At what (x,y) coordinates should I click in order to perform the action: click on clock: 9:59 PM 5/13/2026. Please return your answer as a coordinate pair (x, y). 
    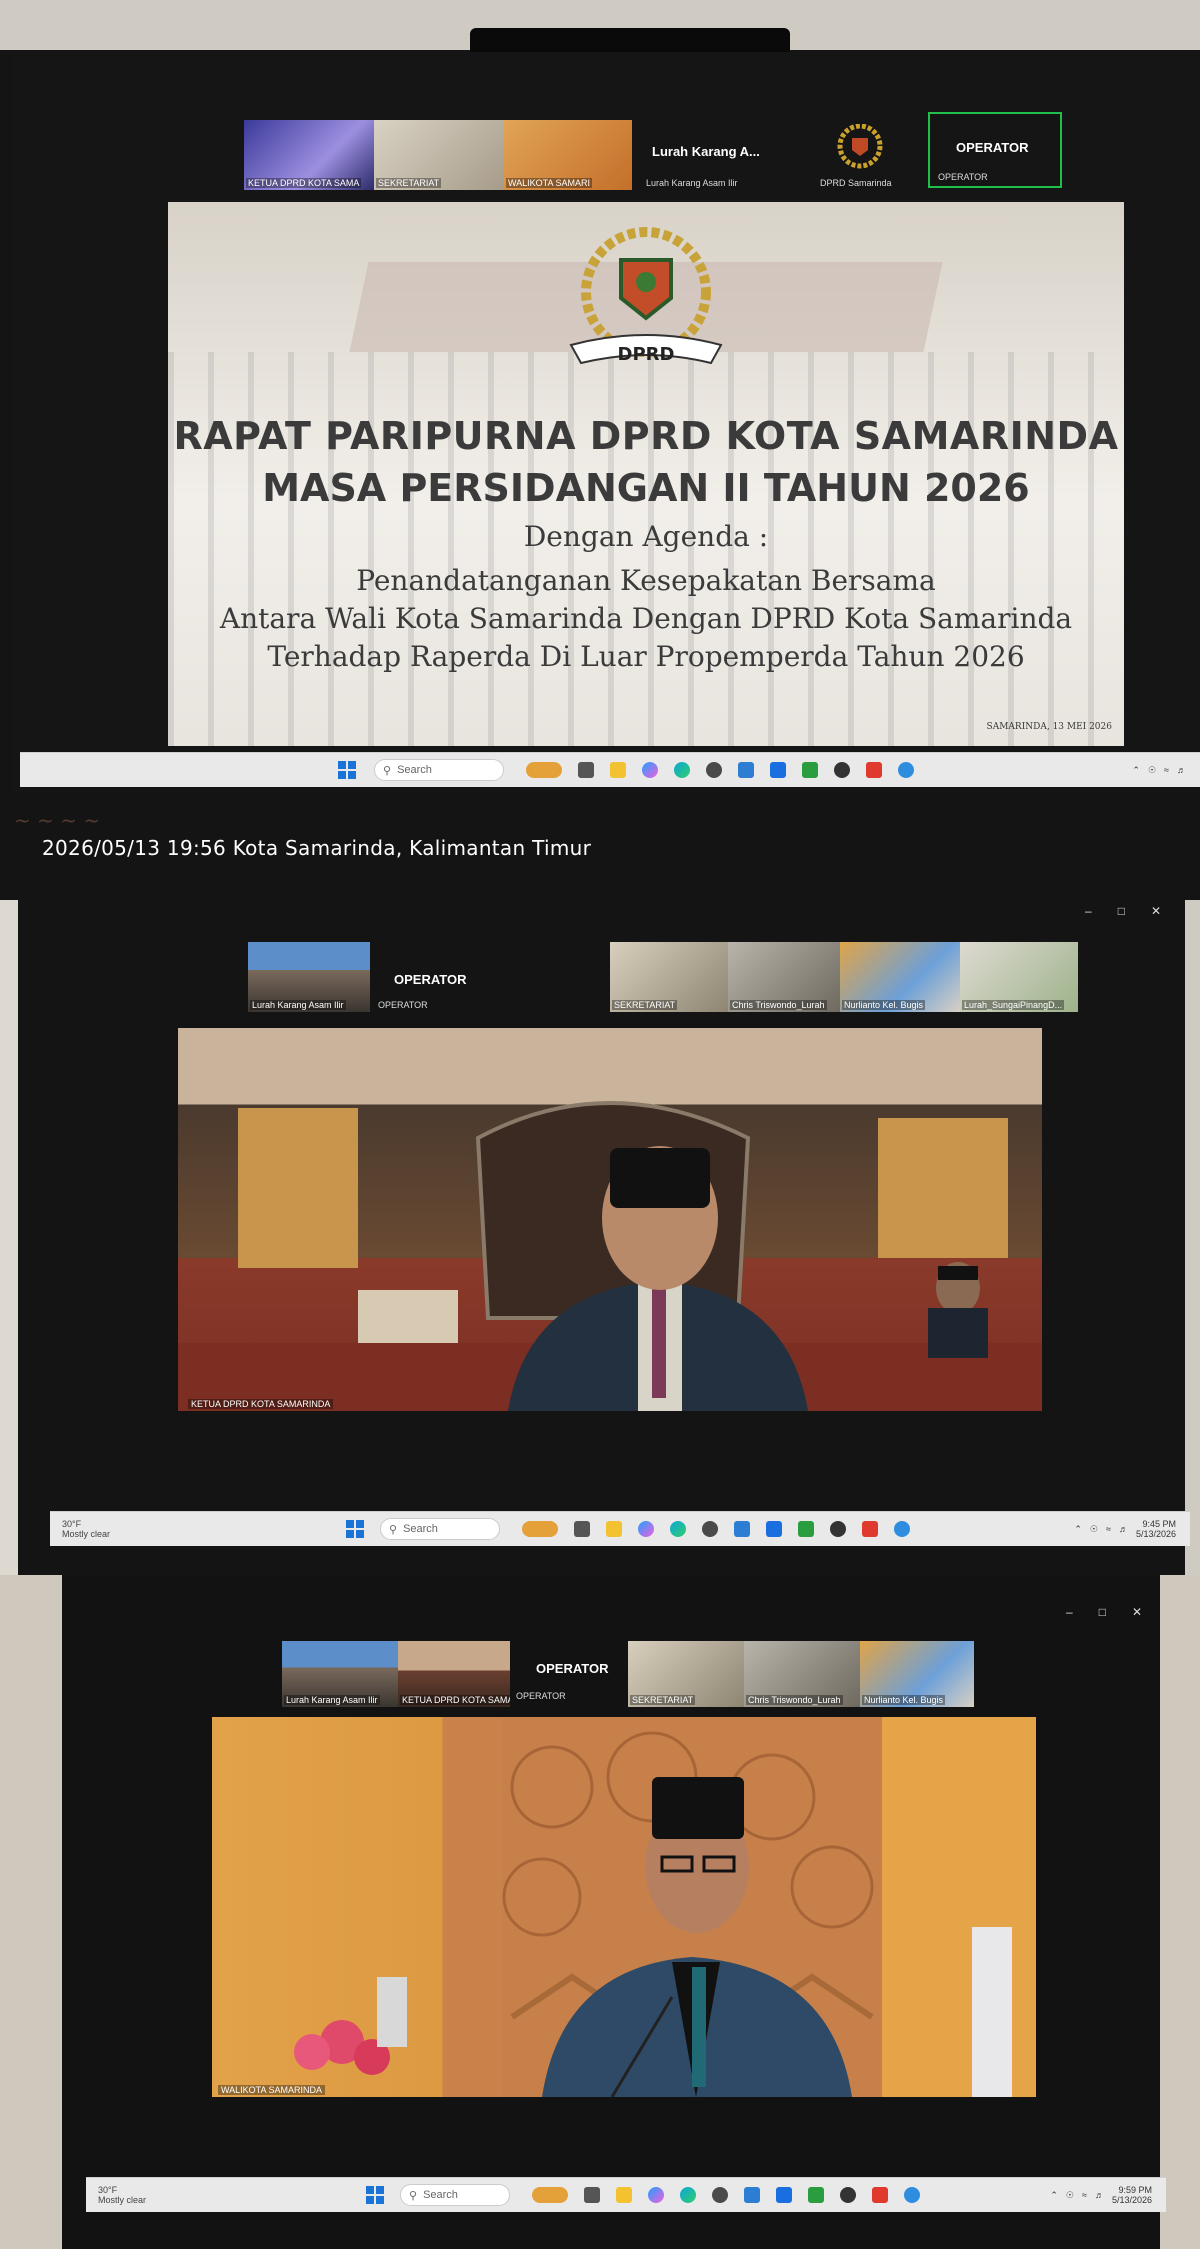
    Looking at the image, I should click on (1132, 2195).